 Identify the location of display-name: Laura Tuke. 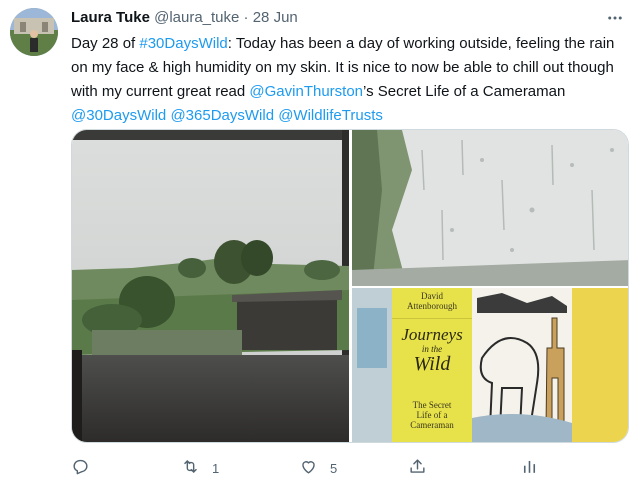
(110, 17).